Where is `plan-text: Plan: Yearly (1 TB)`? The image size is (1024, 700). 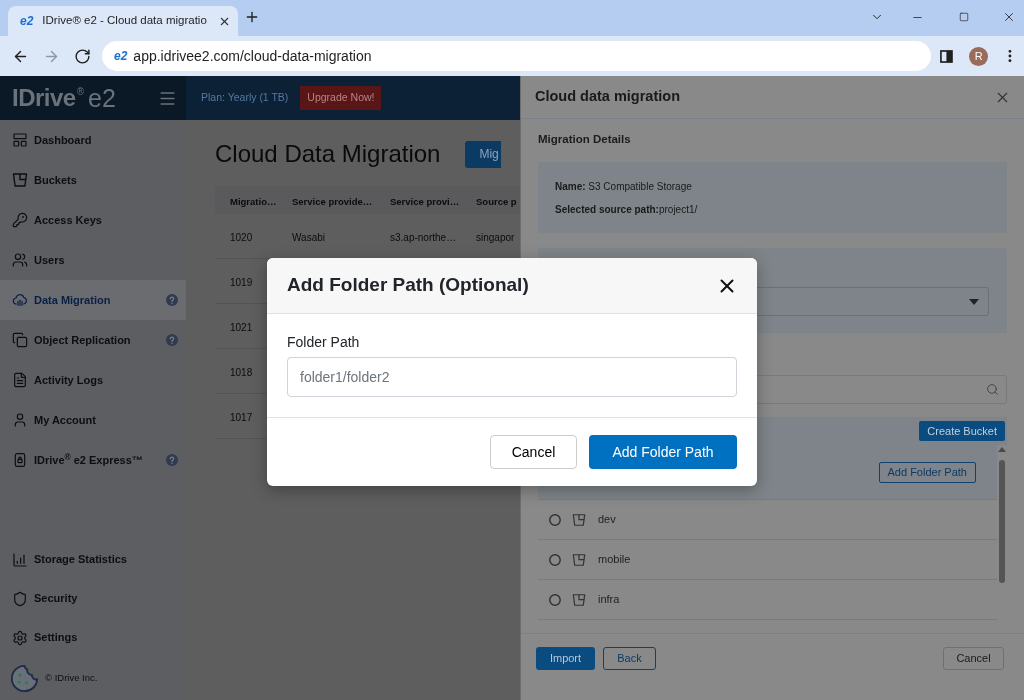
plan-text: Plan: Yearly (1 TB) is located at coordinates (245, 98).